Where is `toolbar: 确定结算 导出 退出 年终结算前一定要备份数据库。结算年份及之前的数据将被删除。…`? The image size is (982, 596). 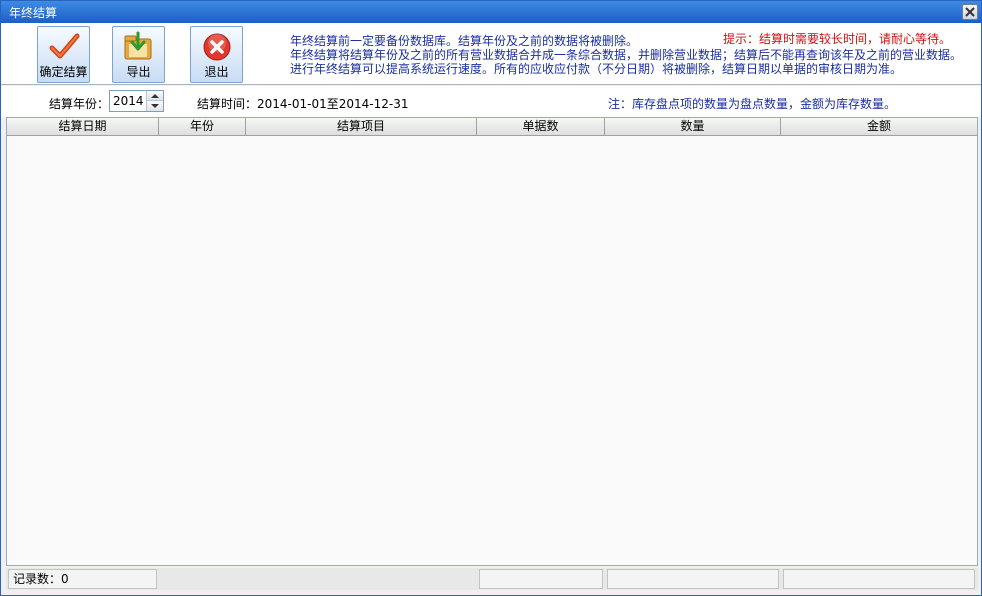 toolbar: 确定结算 导出 退出 年终结算前一定要备份数据库。结算年份及之前的数据将被删除。… is located at coordinates (491, 54).